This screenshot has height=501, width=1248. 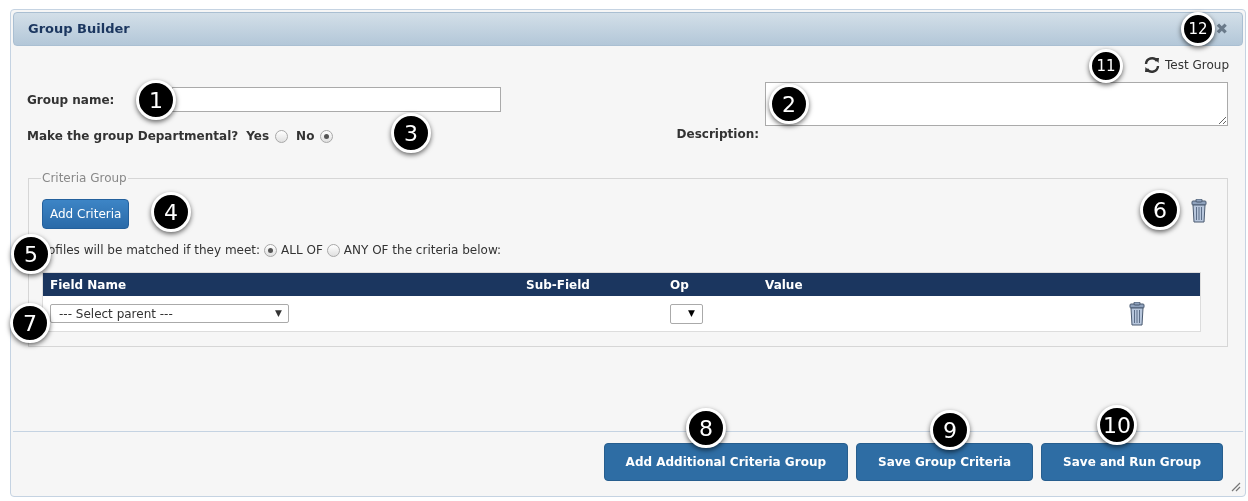 What do you see at coordinates (258, 136) in the screenshot?
I see `option-label: Yes` at bounding box center [258, 136].